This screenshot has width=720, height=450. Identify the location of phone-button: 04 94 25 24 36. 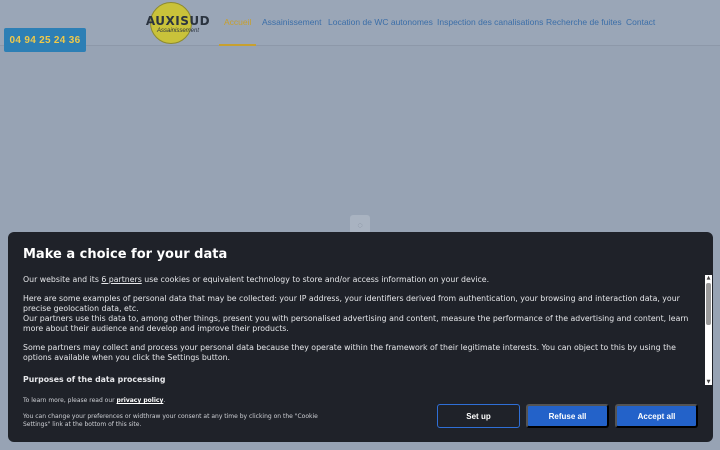
(45, 40).